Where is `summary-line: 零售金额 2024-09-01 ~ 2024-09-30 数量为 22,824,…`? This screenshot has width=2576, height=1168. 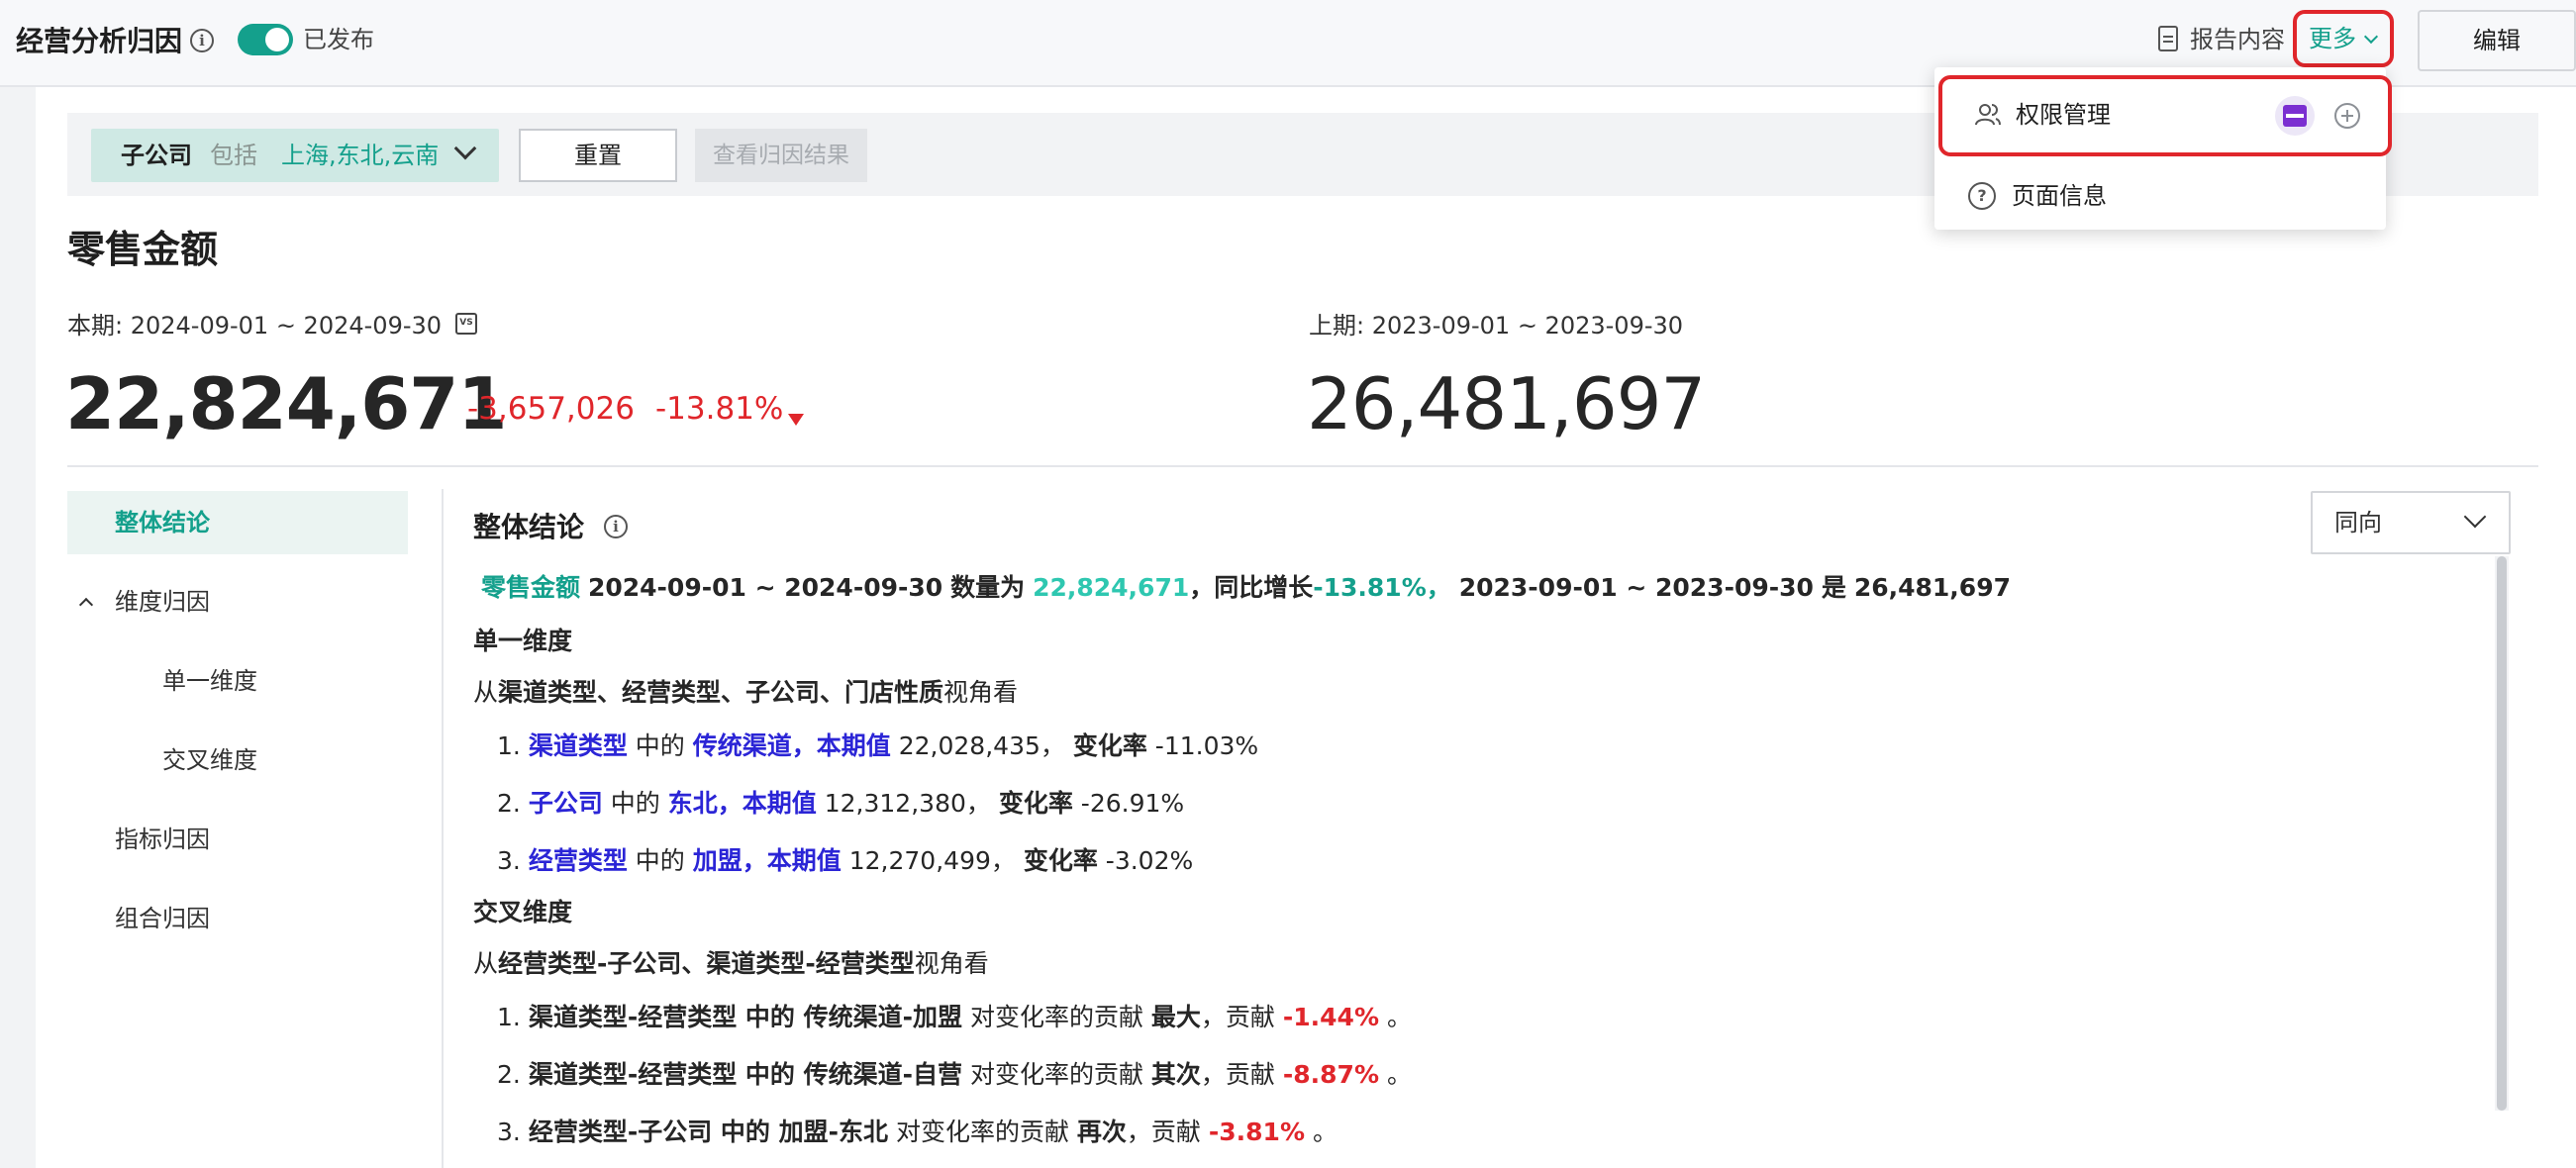
summary-line: 零售金额 2024-09-01 ~ 2024-09-30 数量为 22,824,… is located at coordinates (1246, 588).